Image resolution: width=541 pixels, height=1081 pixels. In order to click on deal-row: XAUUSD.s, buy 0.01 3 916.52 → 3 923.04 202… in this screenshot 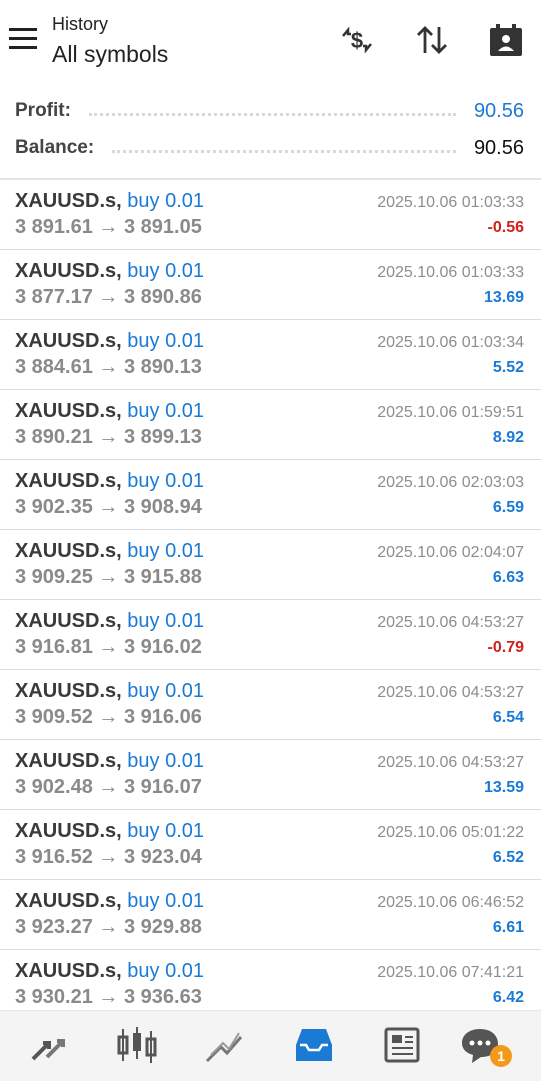, I will do `click(270, 845)`.